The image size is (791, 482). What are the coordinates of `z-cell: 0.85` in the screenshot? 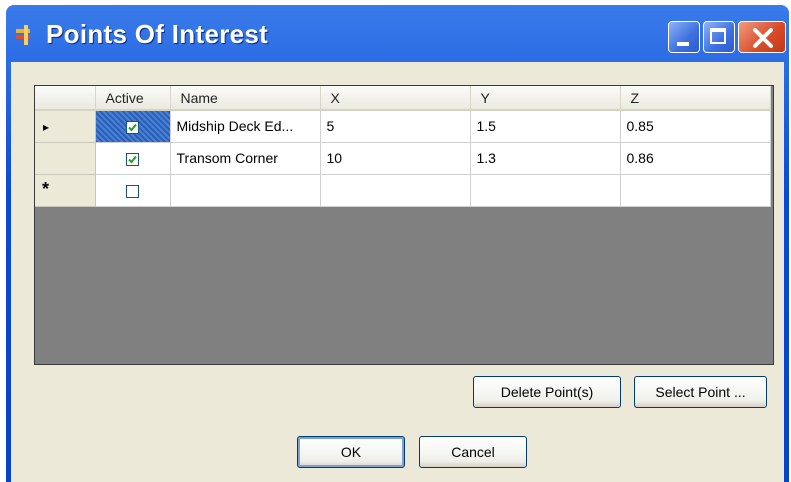 It's located at (695, 126).